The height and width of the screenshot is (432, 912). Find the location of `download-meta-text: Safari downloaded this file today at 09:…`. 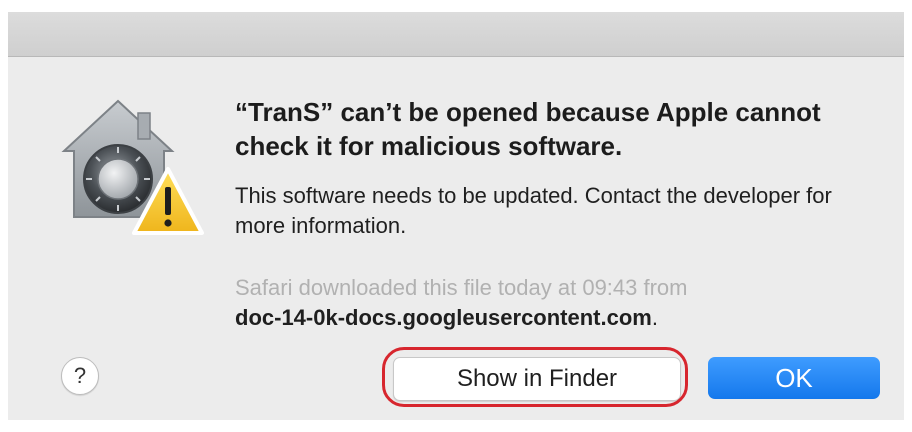

download-meta-text: Safari downloaded this file today at 09:… is located at coordinates (461, 287).